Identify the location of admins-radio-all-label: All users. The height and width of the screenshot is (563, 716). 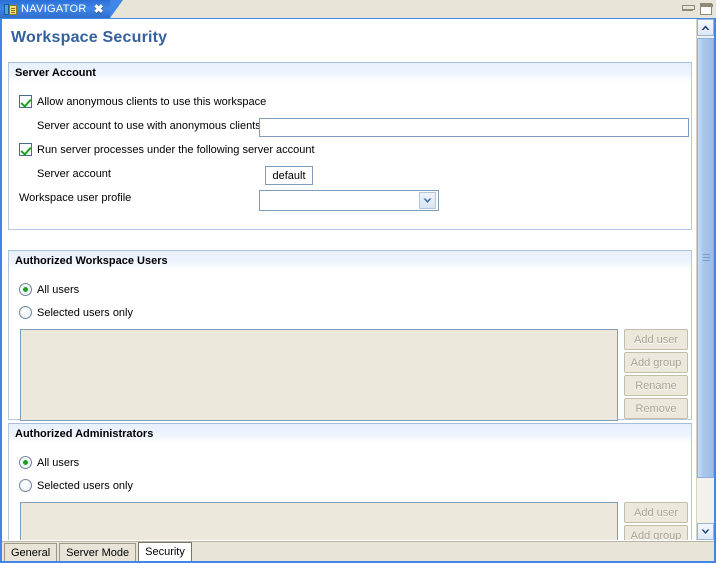
(58, 462).